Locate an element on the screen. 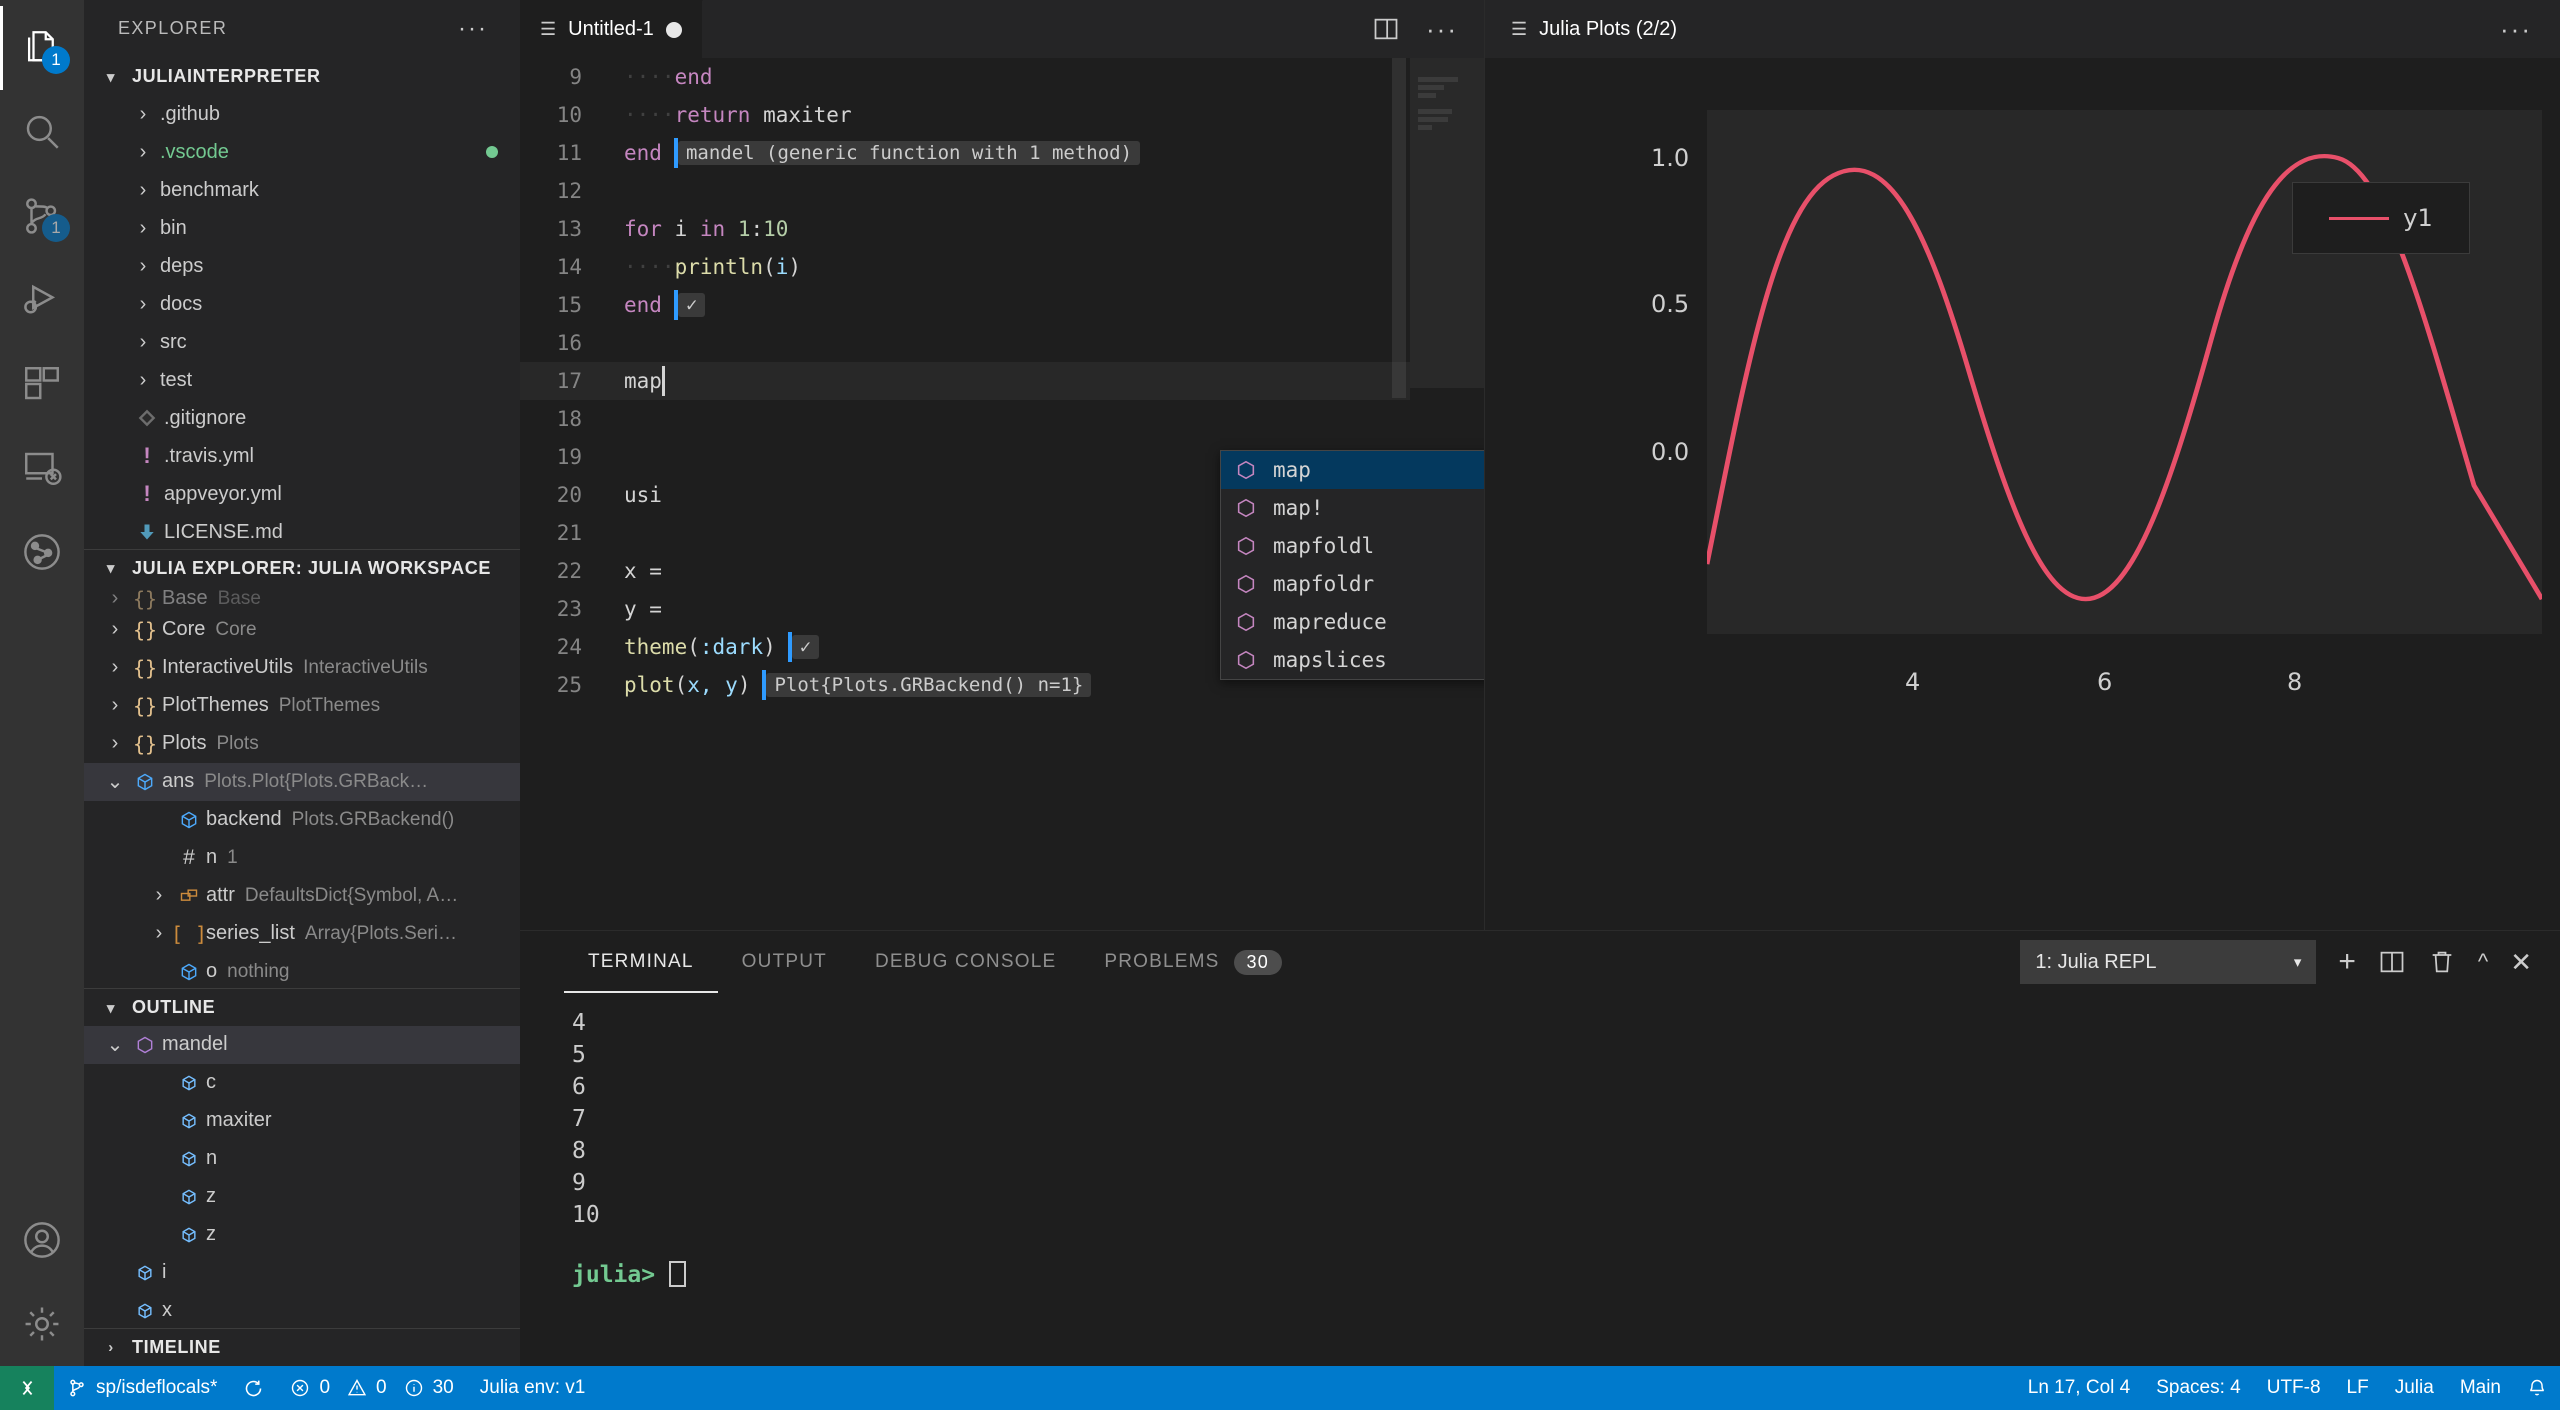 The width and height of the screenshot is (2560, 1410). outline-item: n is located at coordinates (302, 1159).